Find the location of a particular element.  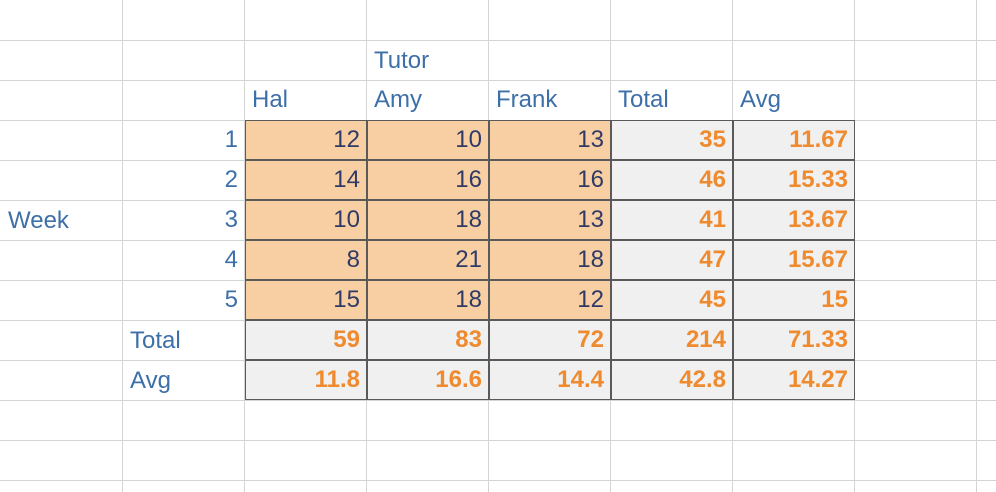

row-avg-cell: 13.67 is located at coordinates (794, 220).